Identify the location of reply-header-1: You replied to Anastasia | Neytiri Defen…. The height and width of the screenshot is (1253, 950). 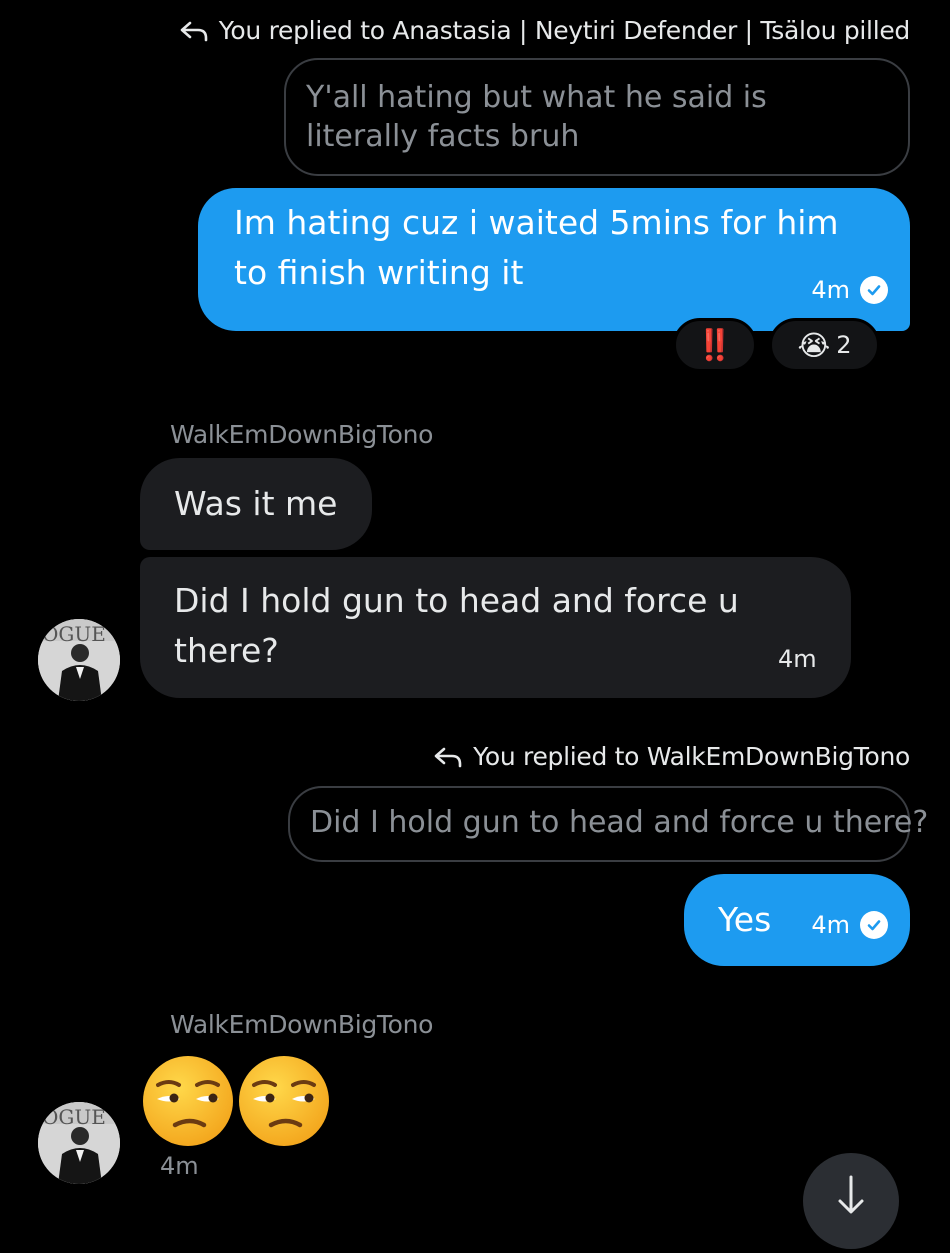
(544, 30).